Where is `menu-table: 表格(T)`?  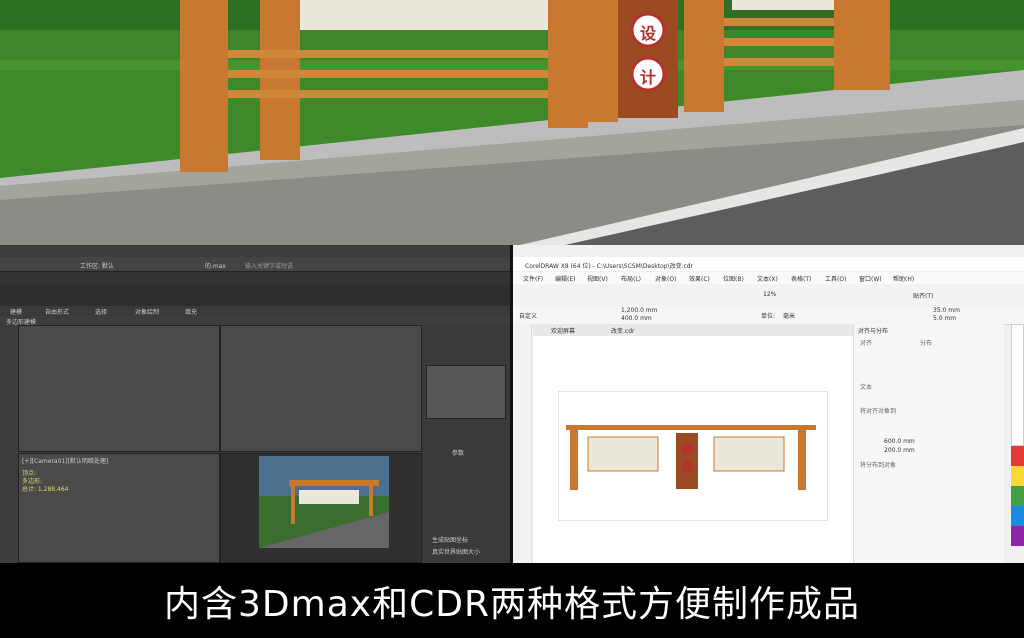 menu-table: 表格(T) is located at coordinates (801, 278).